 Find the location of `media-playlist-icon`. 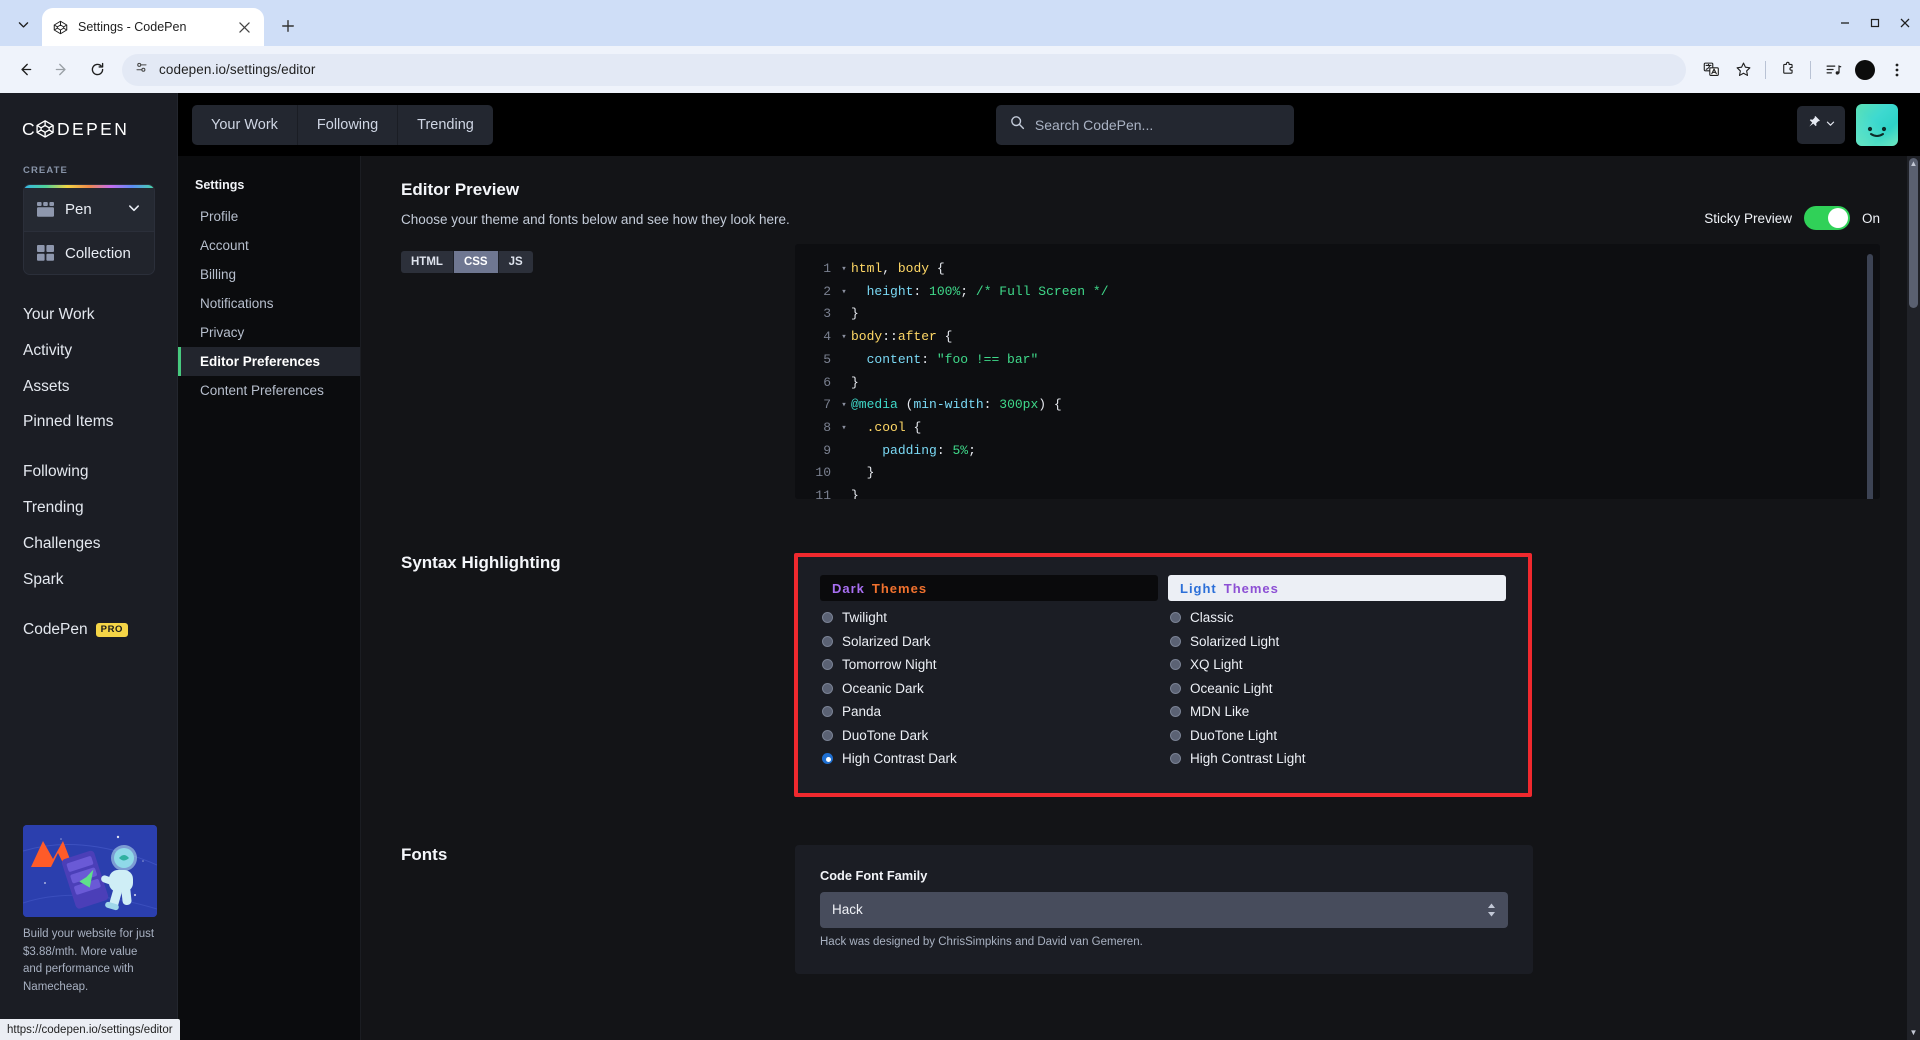

media-playlist-icon is located at coordinates (1833, 70).